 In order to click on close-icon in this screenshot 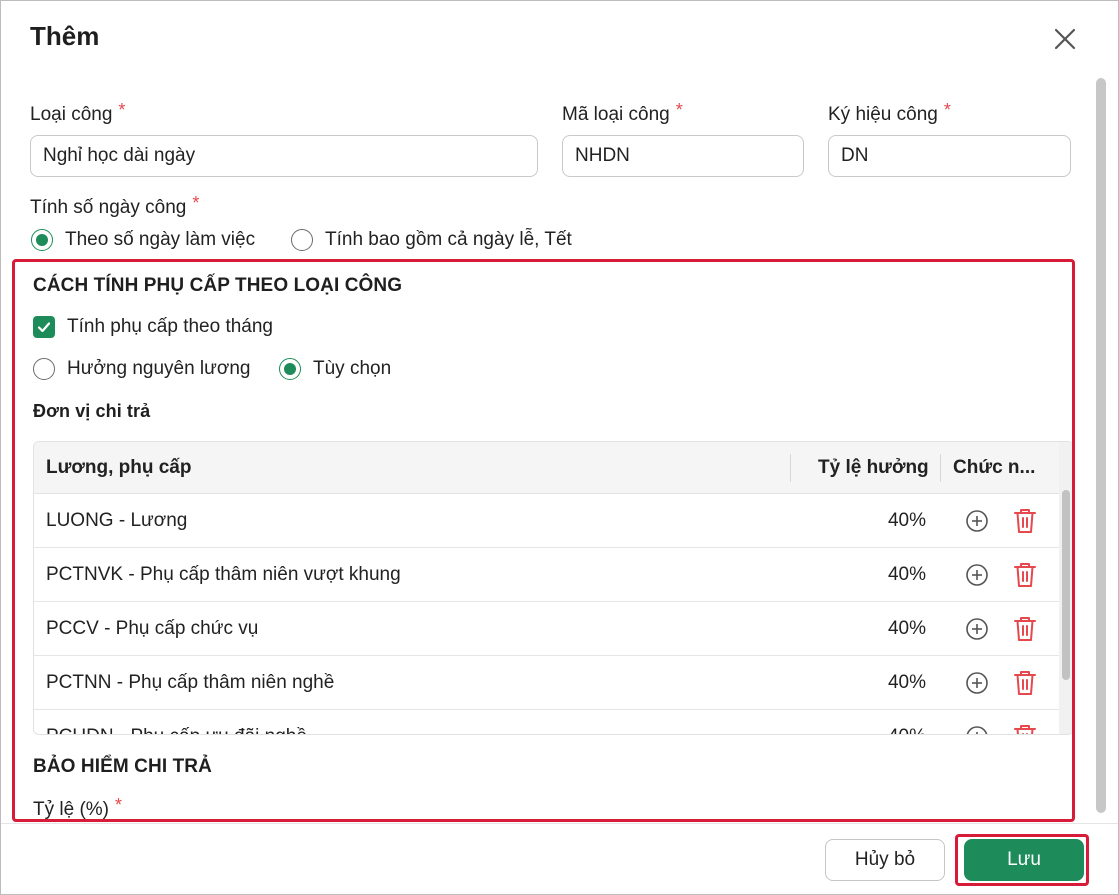, I will do `click(1065, 39)`.